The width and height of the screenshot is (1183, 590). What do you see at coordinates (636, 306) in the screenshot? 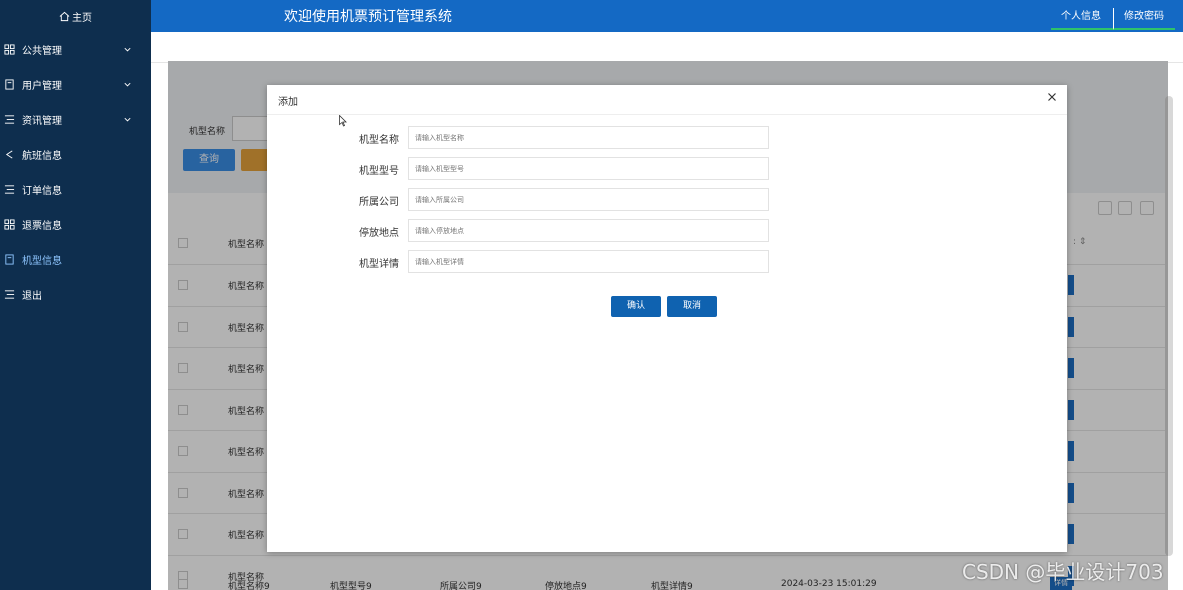
I see `confirm-button: 确认` at bounding box center [636, 306].